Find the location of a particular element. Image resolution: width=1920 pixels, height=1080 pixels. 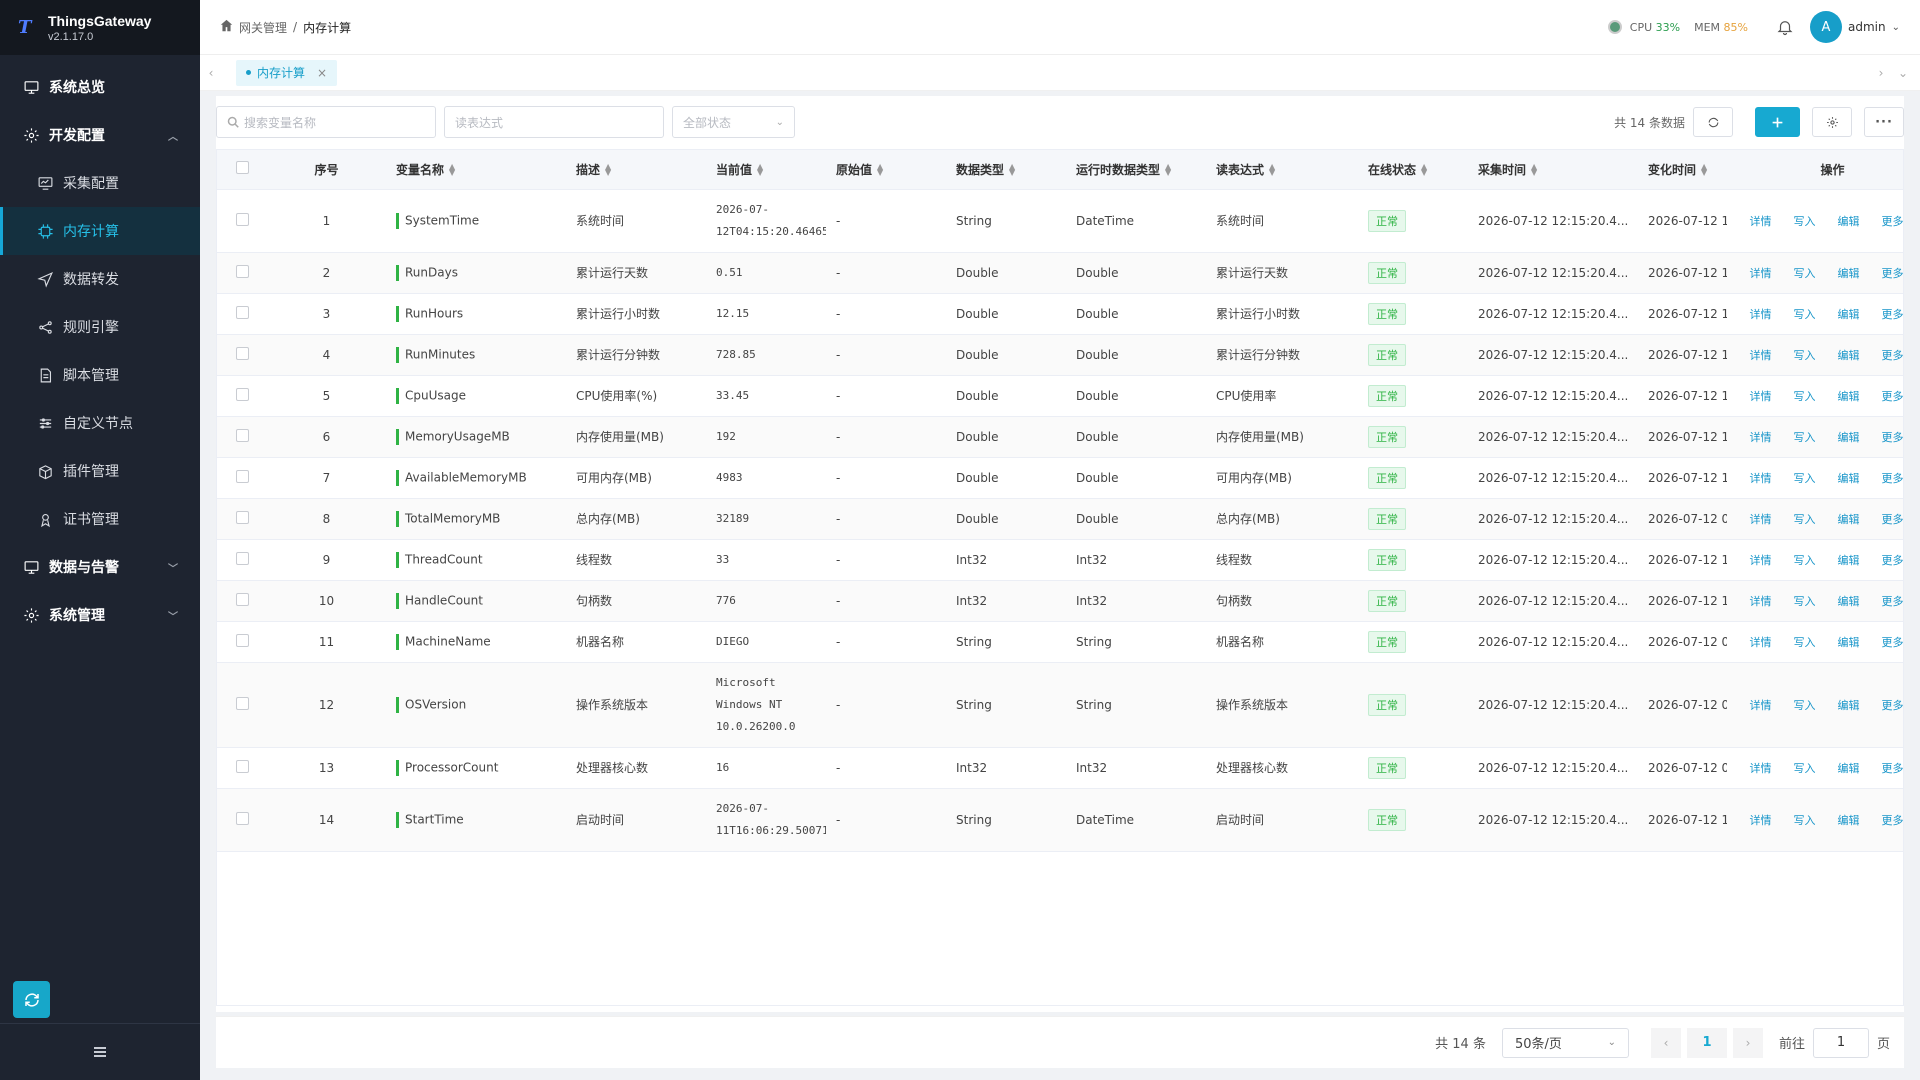

status-select: 全部状态 ⌄ is located at coordinates (733, 122).